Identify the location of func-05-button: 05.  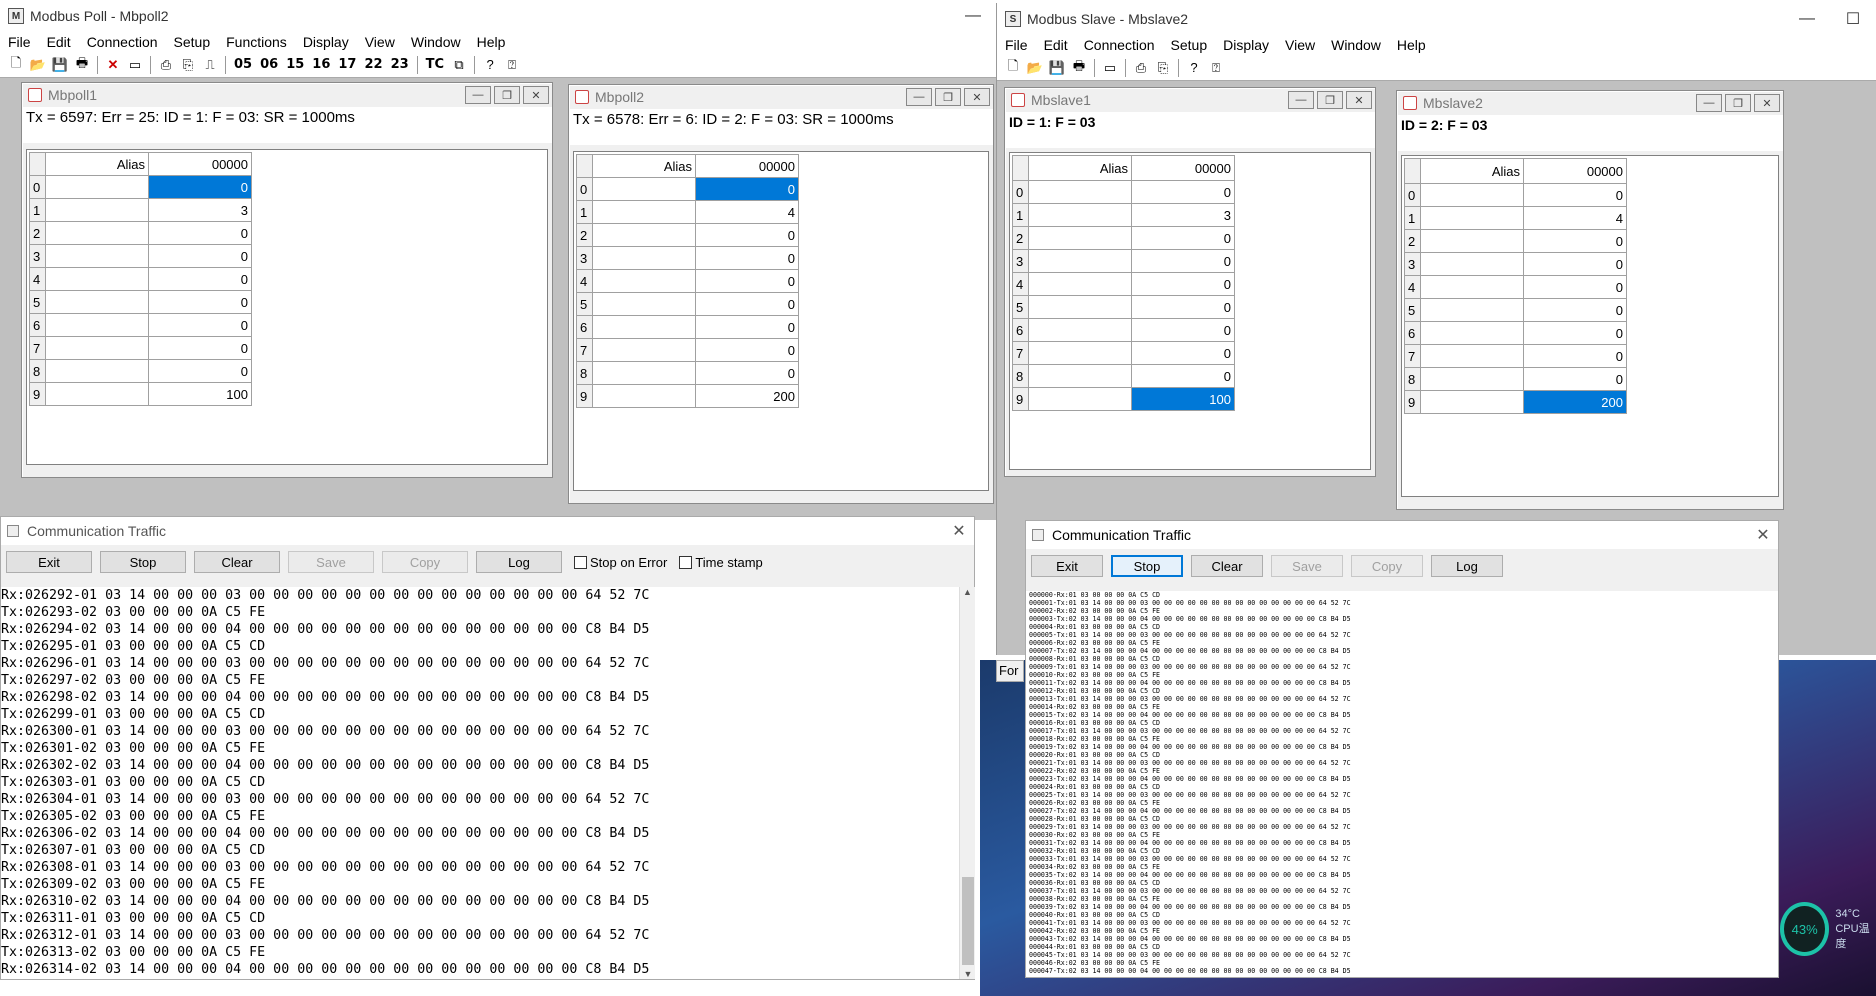
(243, 64).